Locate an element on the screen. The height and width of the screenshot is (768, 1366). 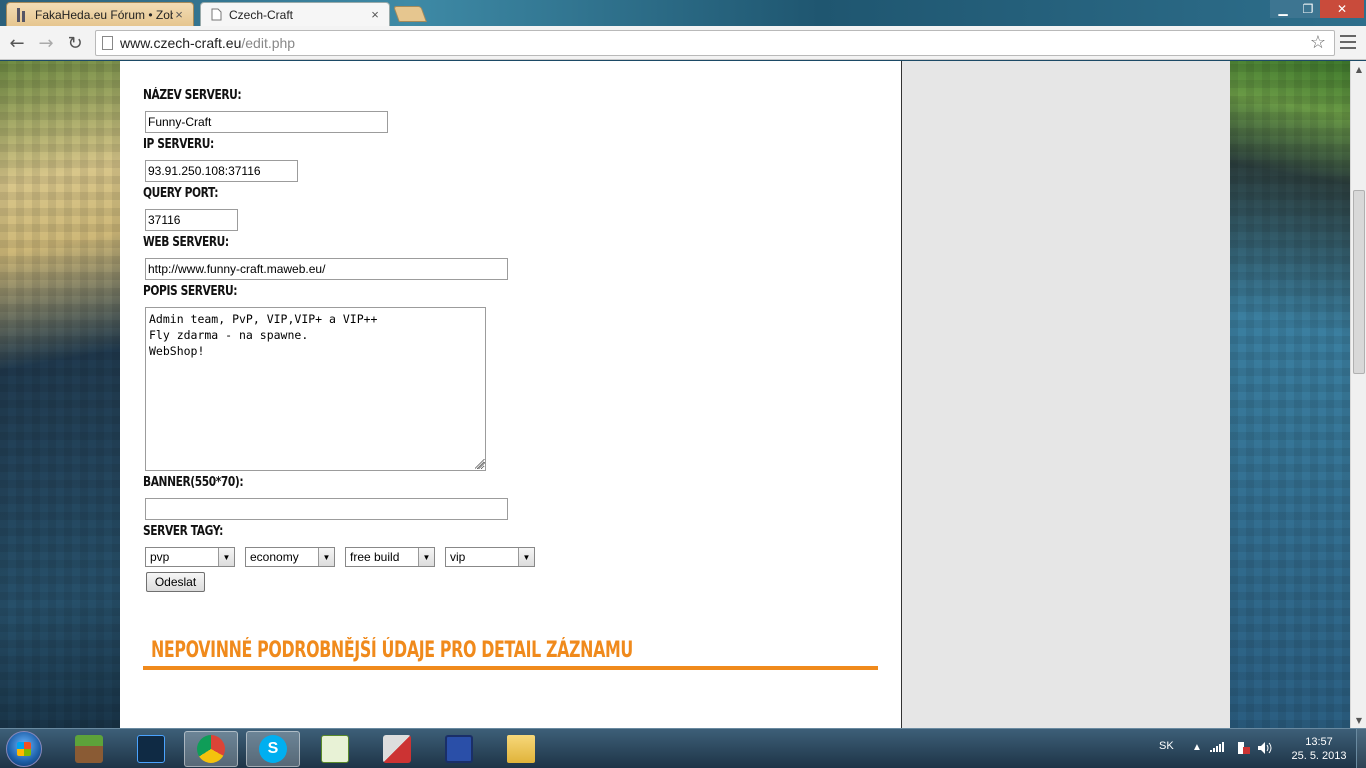
minimize-button: ▁ is located at coordinates (1283, 9).